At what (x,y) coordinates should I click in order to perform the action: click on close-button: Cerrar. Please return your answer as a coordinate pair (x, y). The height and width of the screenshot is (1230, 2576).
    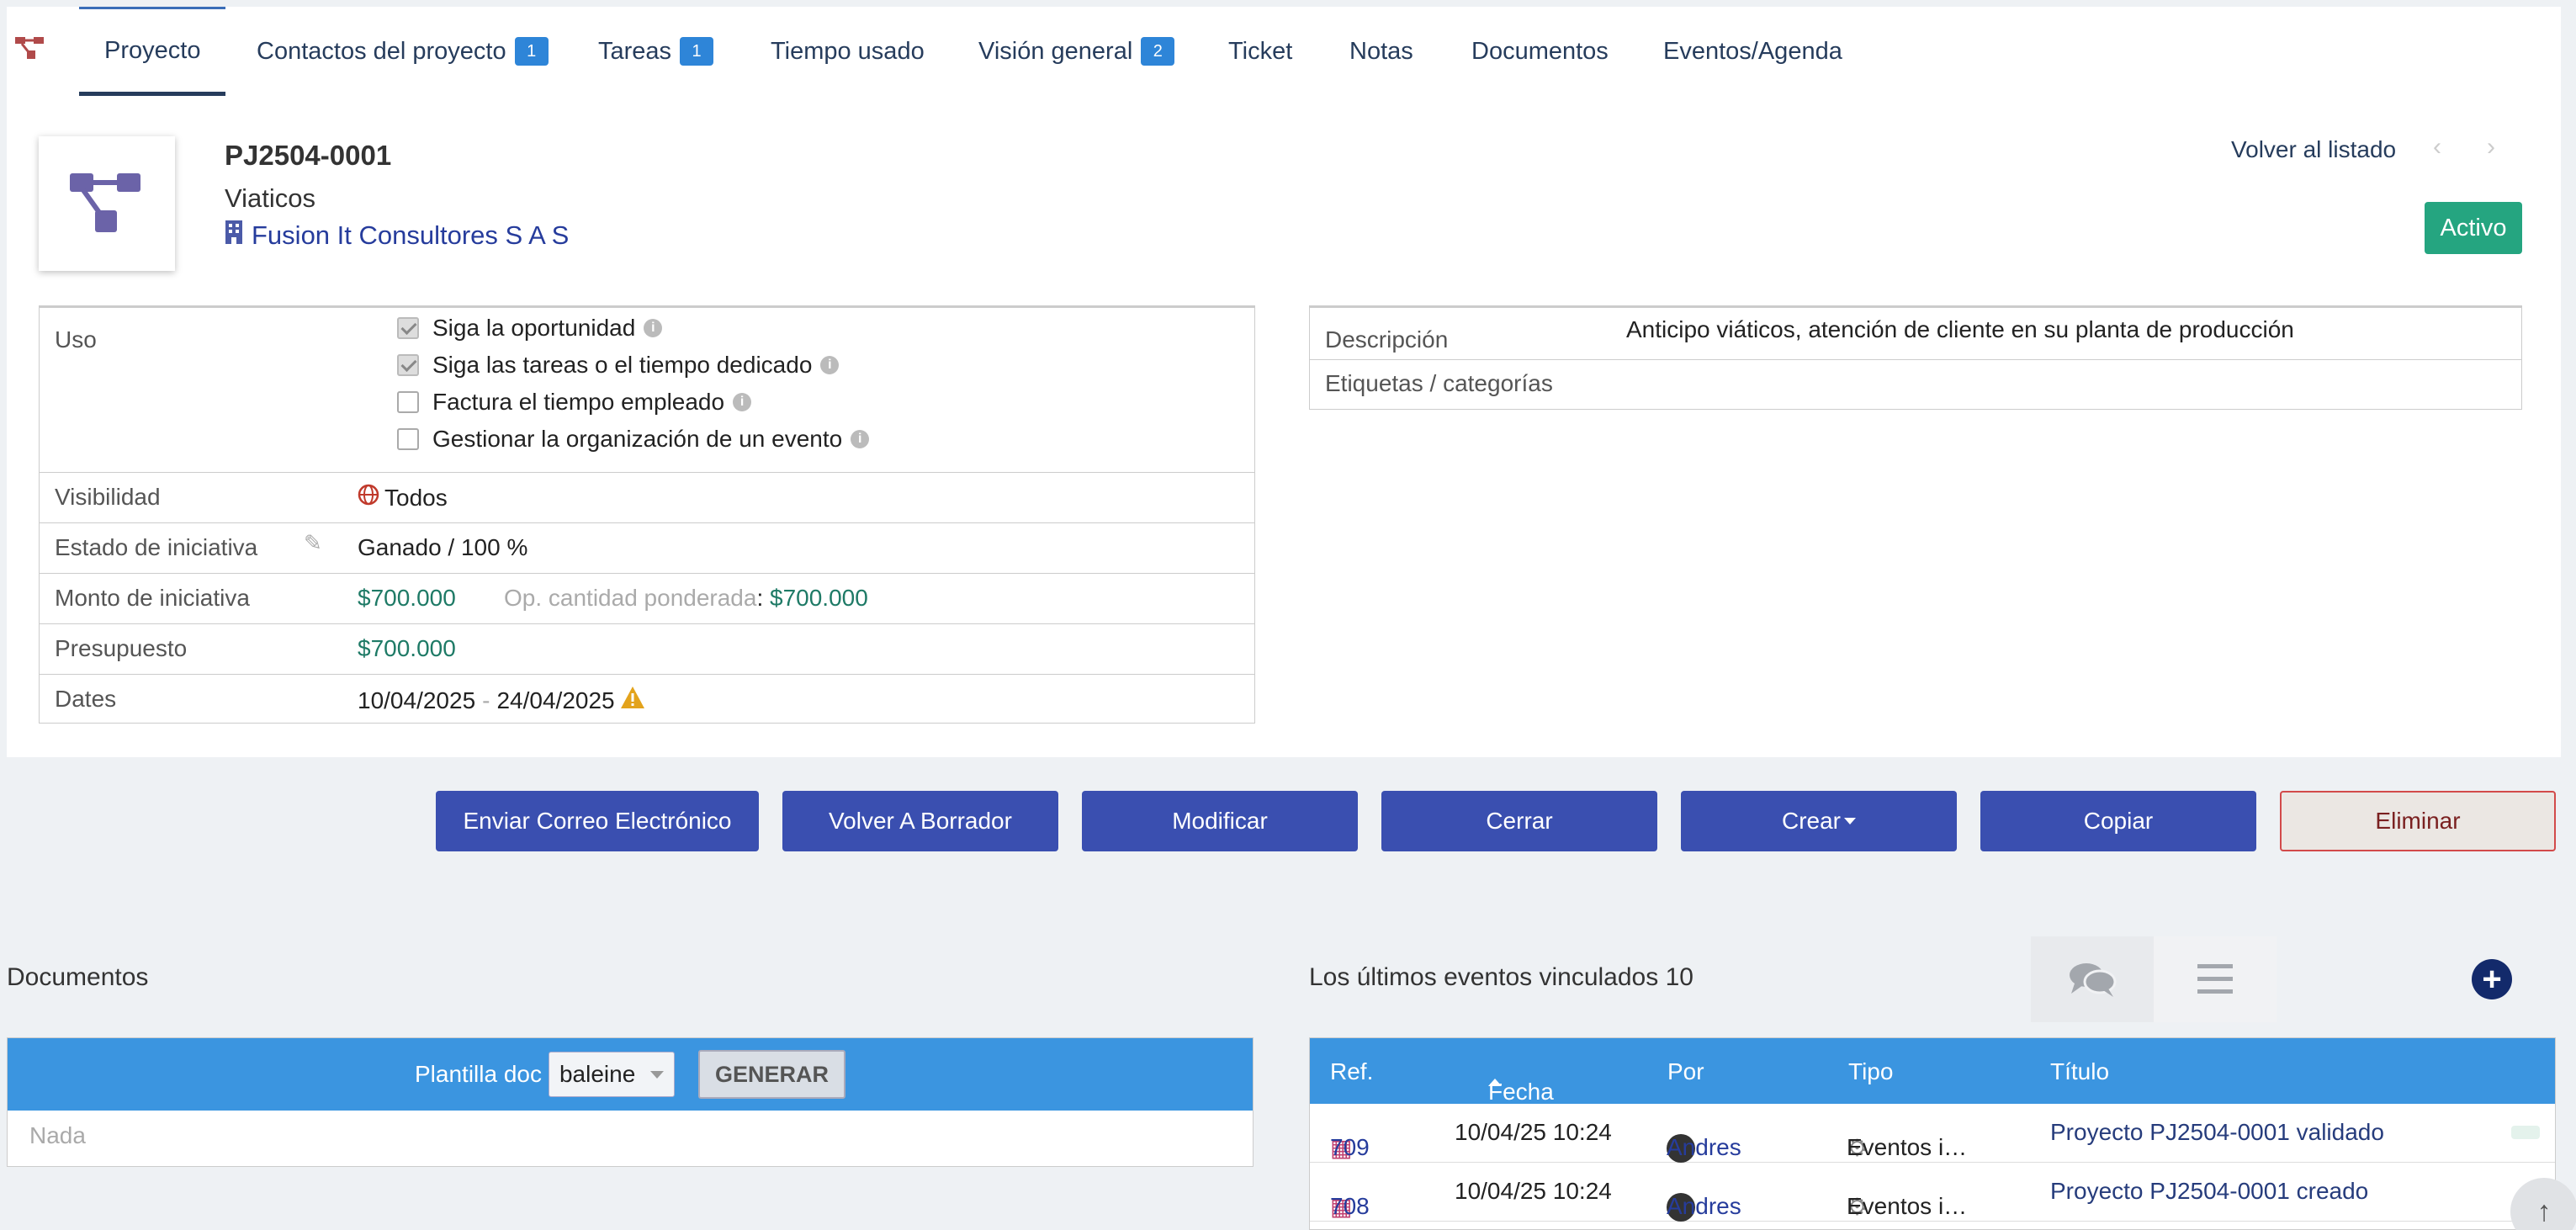
    Looking at the image, I should click on (1519, 821).